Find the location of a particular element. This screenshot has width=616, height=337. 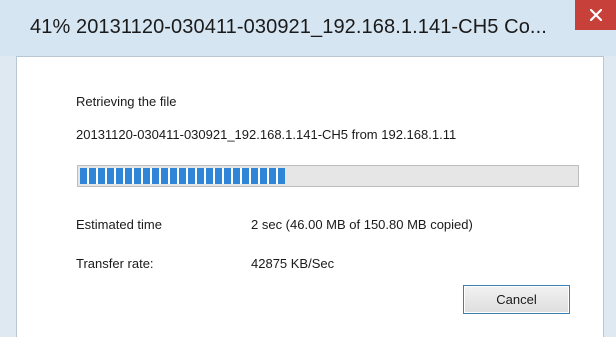

status-heading: Retrieving the file is located at coordinates (126, 101).